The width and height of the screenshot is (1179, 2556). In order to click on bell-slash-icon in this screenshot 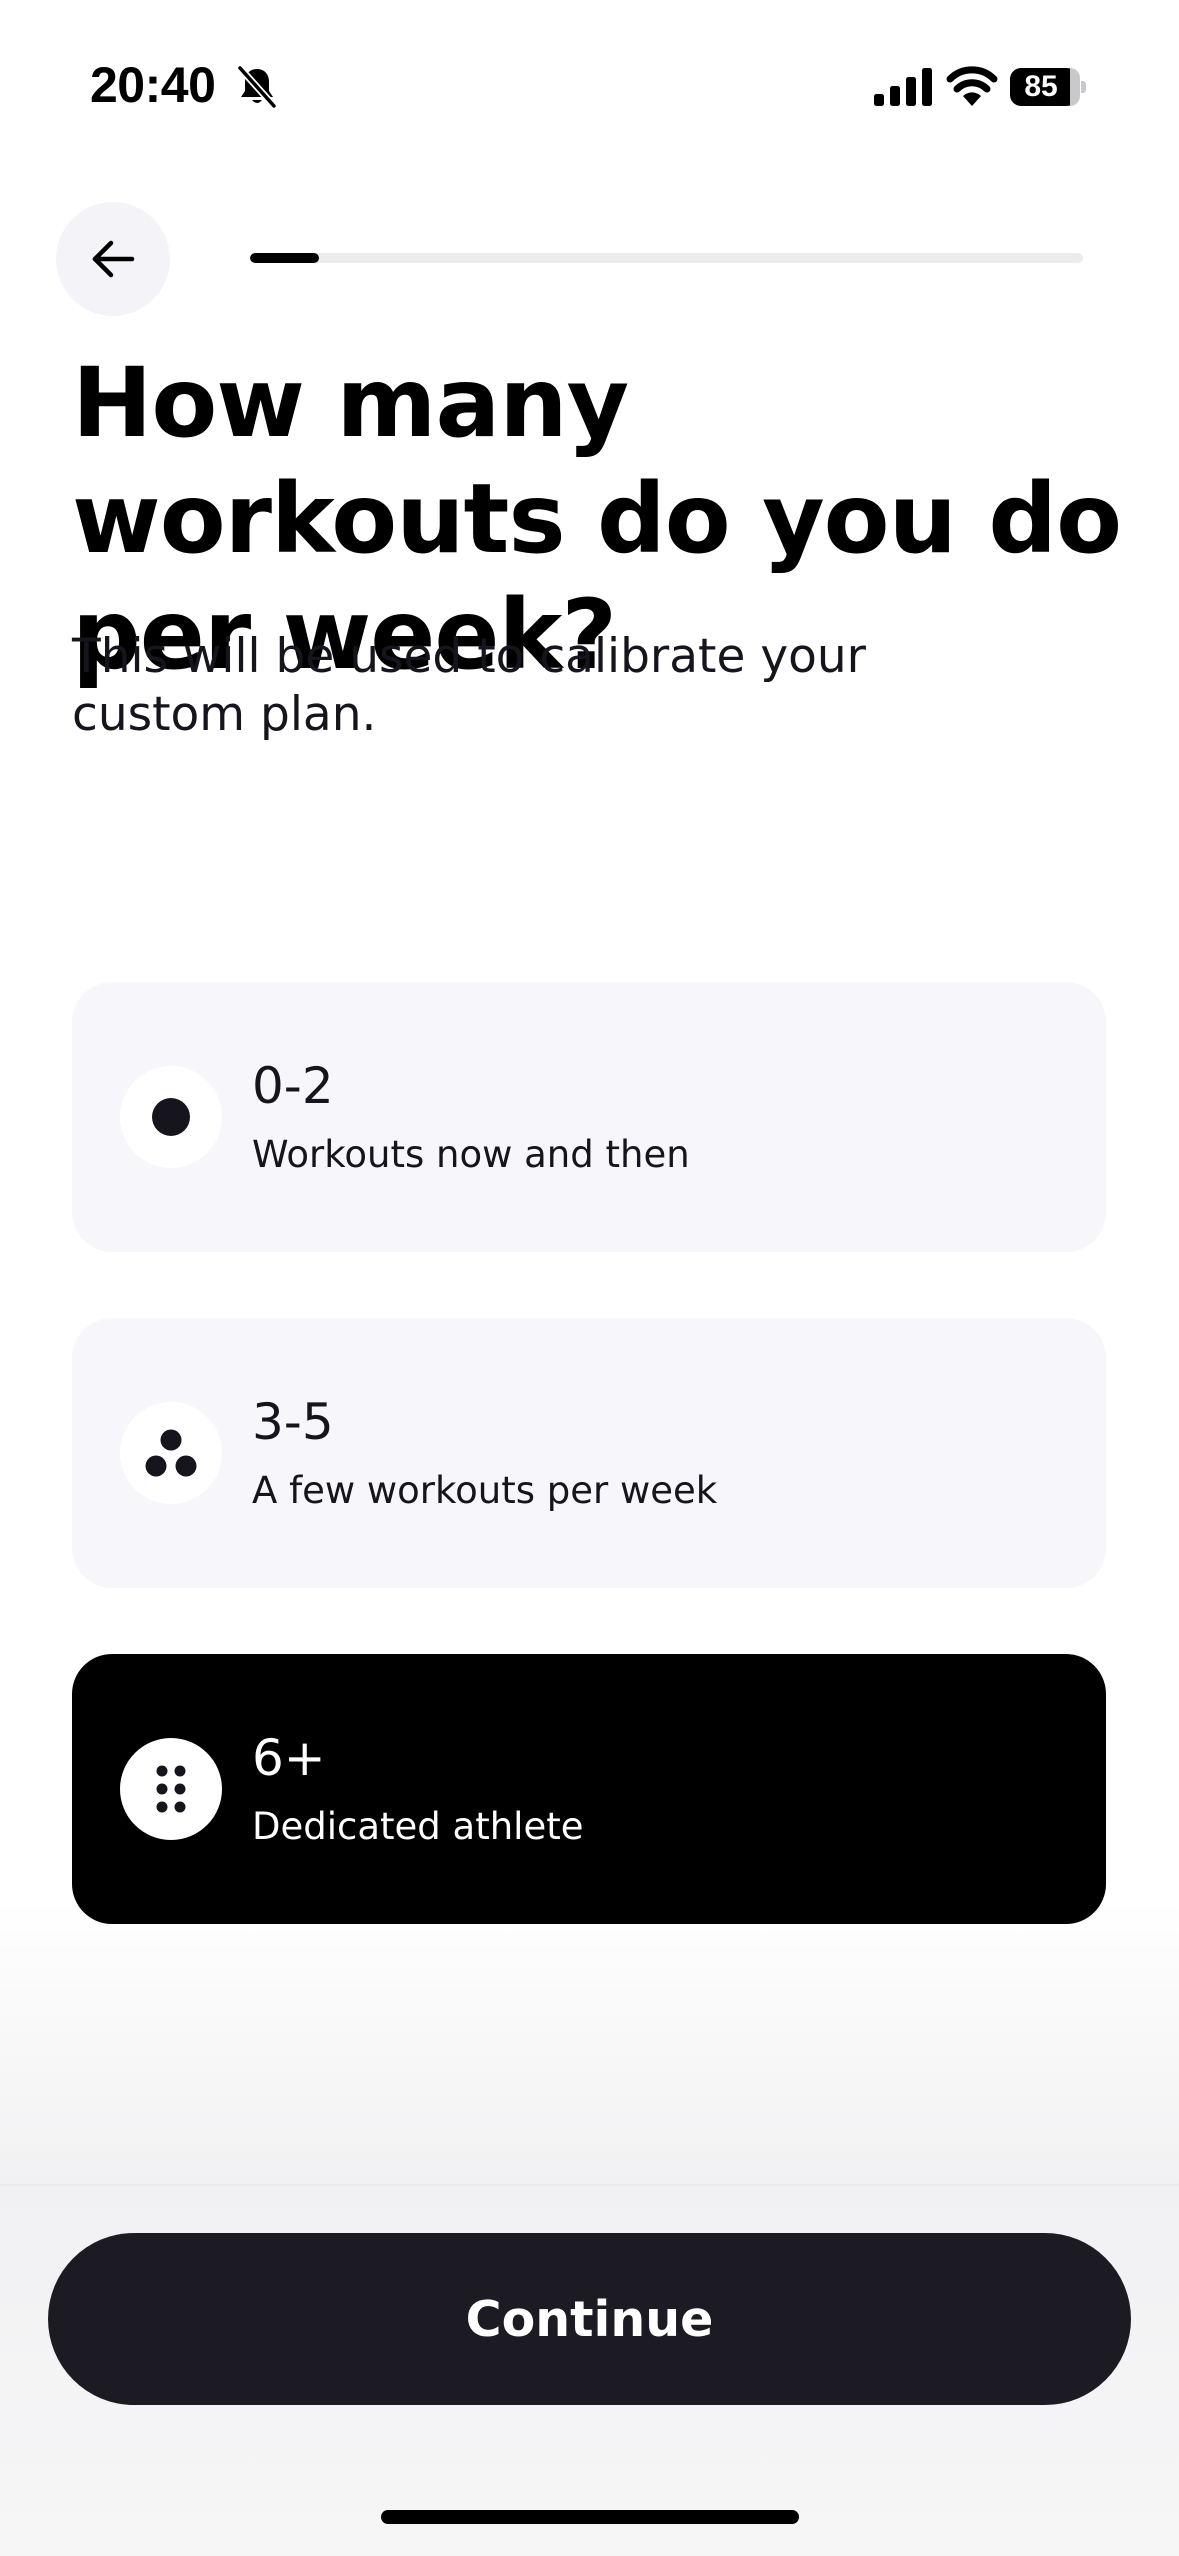, I will do `click(257, 87)`.